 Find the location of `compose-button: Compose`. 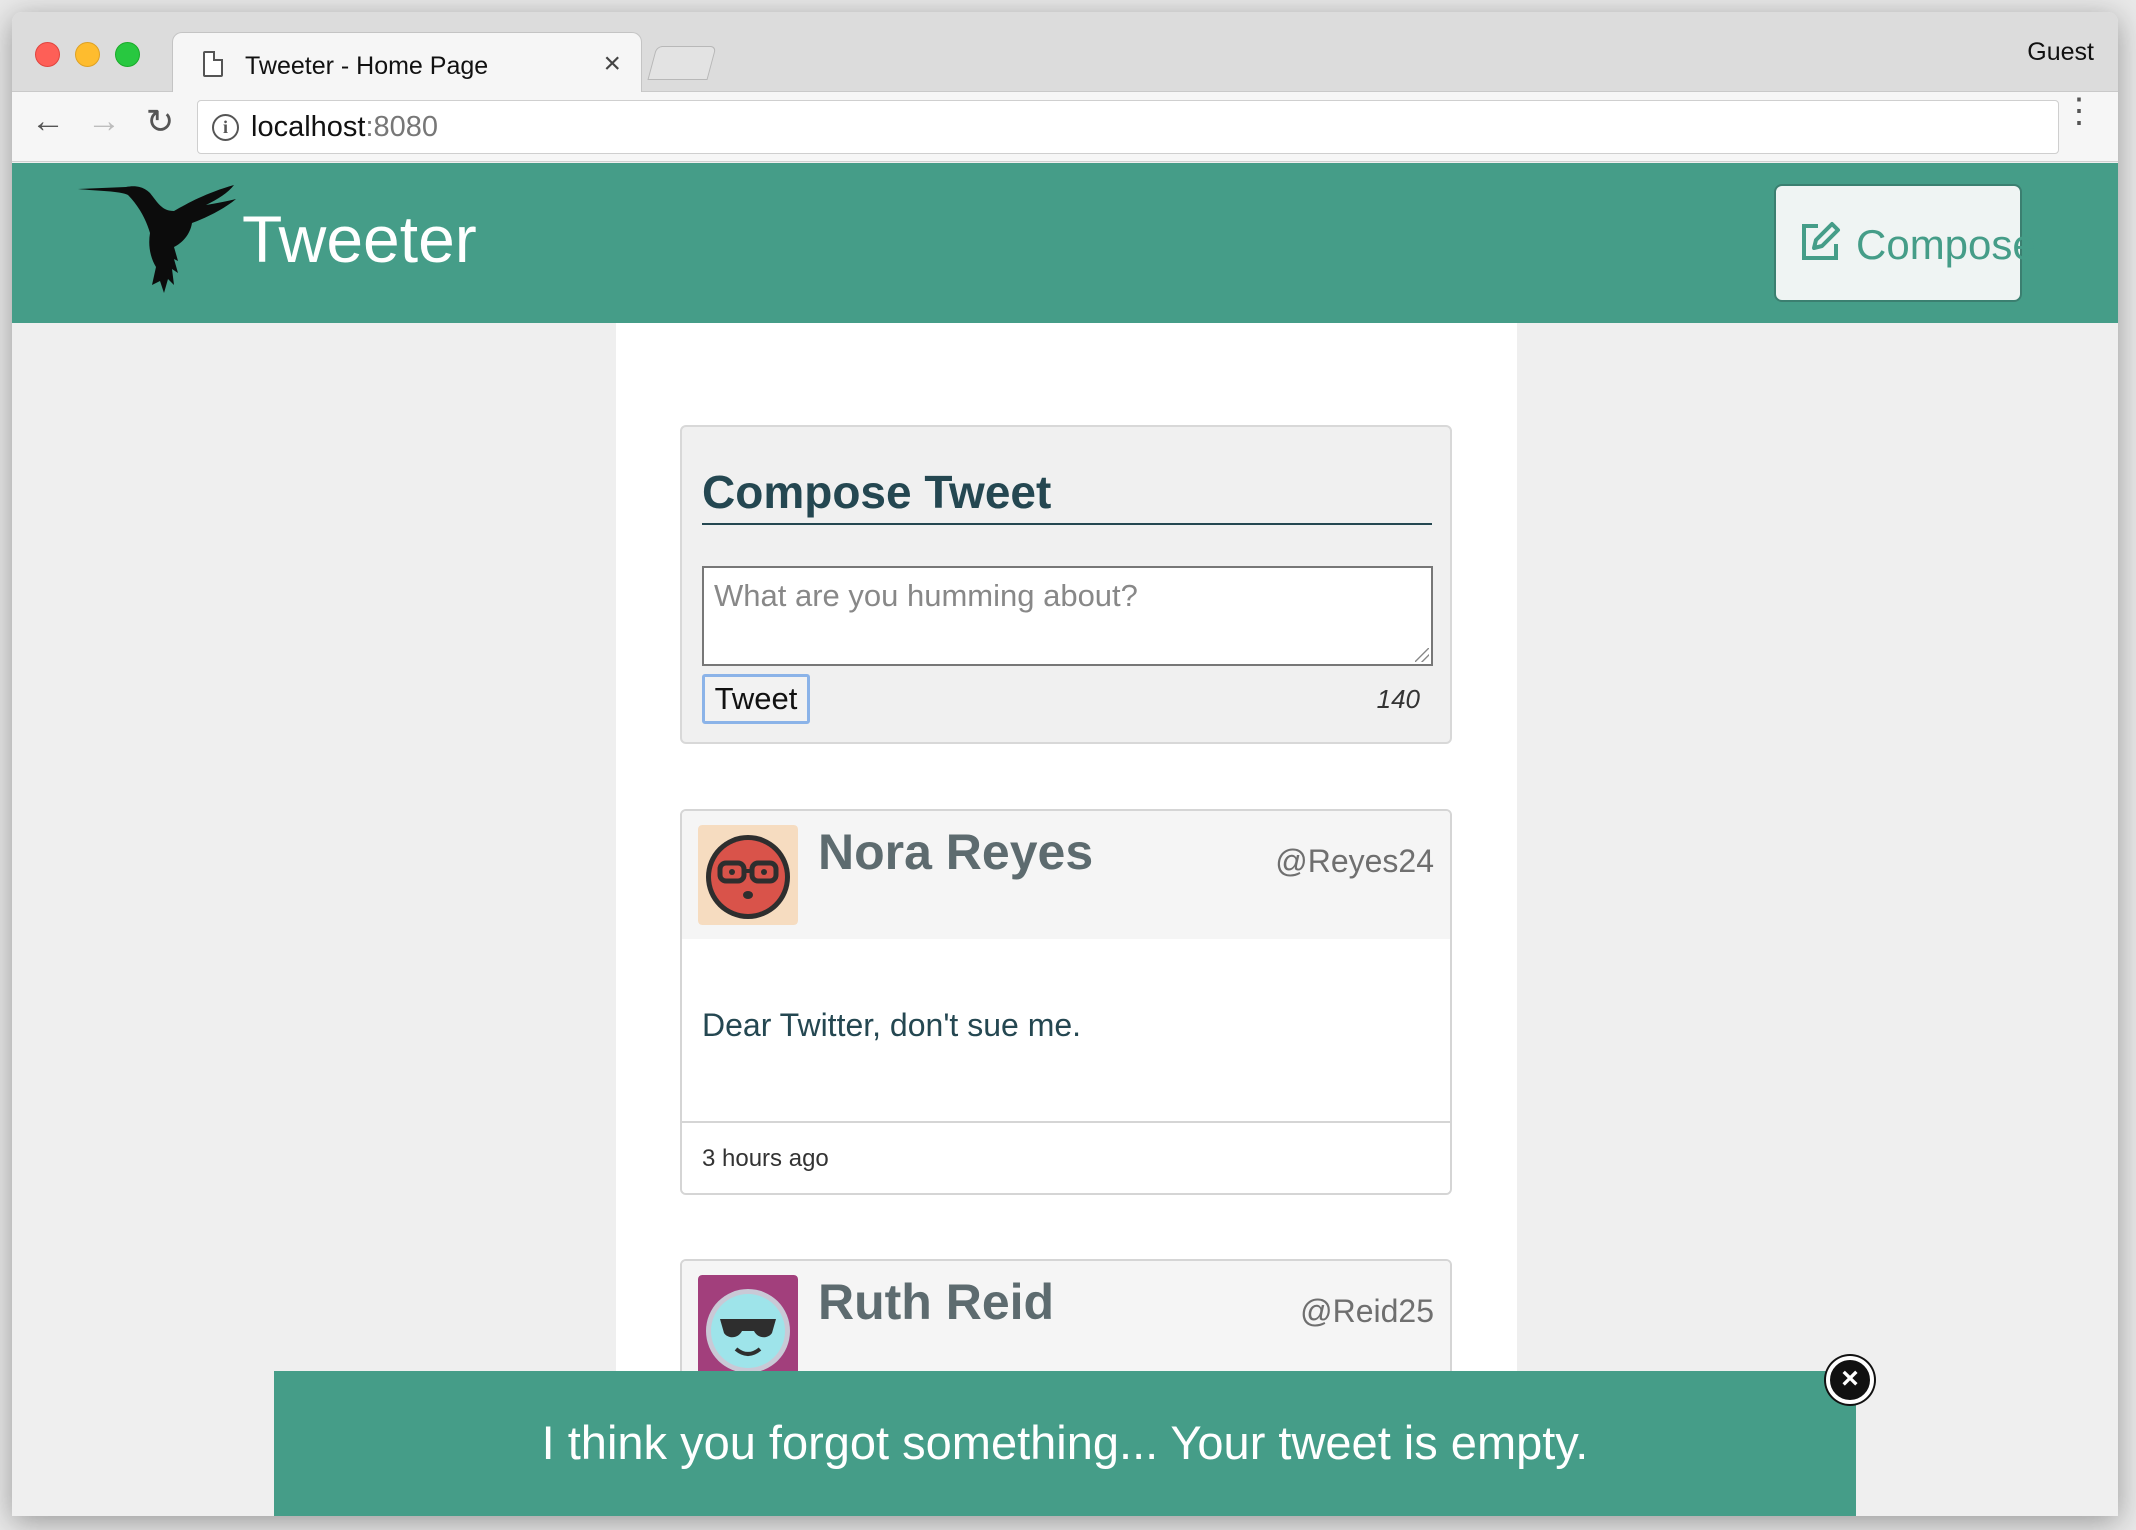

compose-button: Compose is located at coordinates (1905, 243).